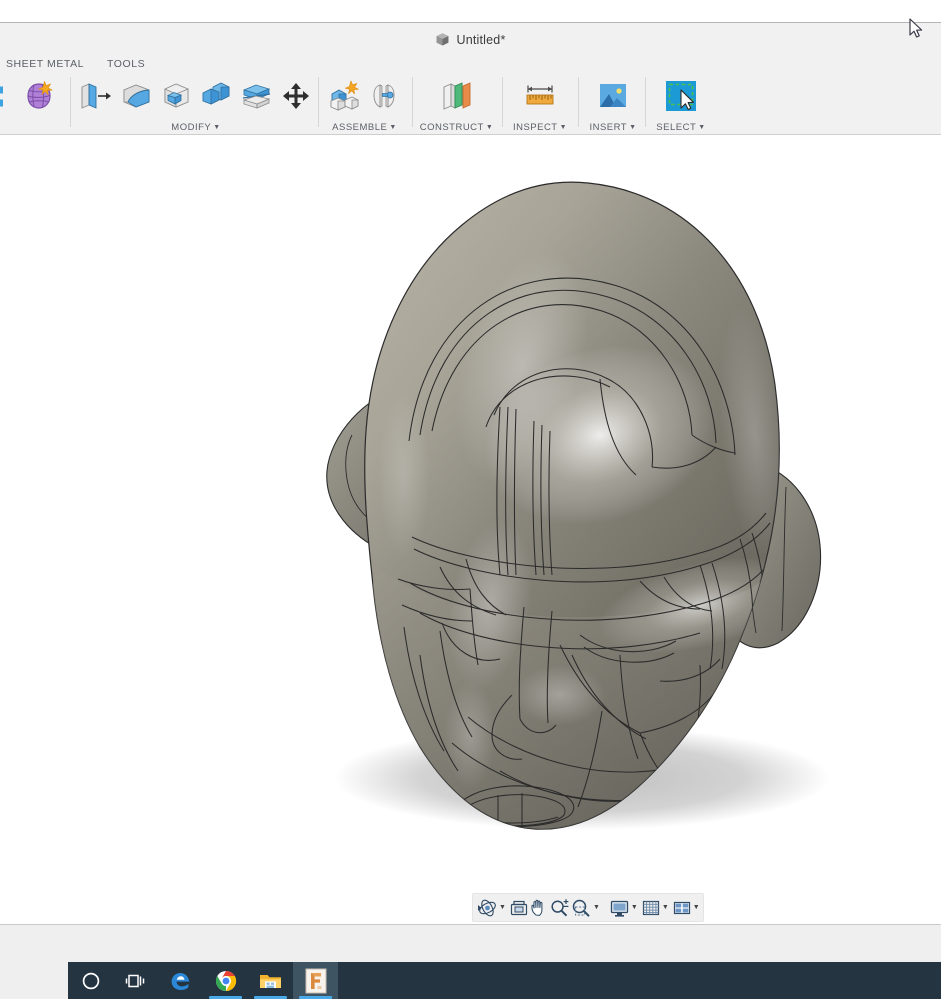 This screenshot has height=999, width=941. I want to click on document-tab: Untitled*, so click(470, 39).